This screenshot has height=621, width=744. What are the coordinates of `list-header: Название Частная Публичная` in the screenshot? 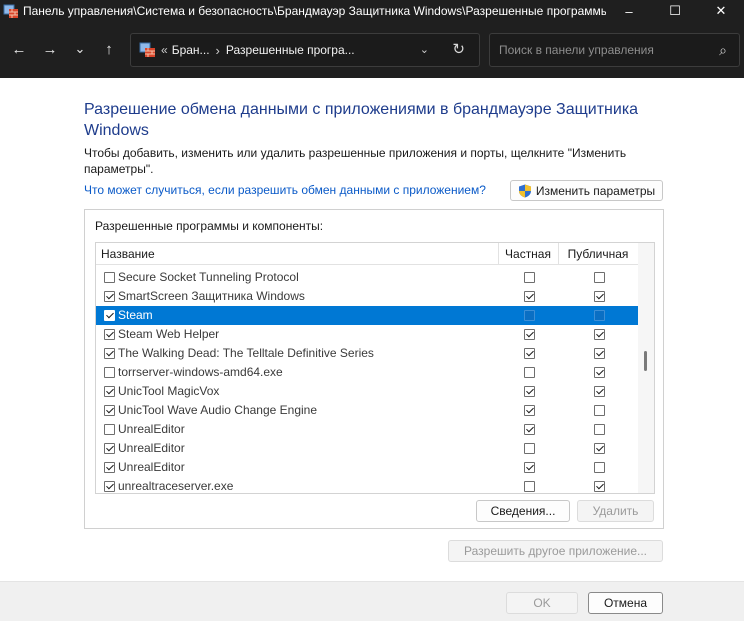 It's located at (367, 254).